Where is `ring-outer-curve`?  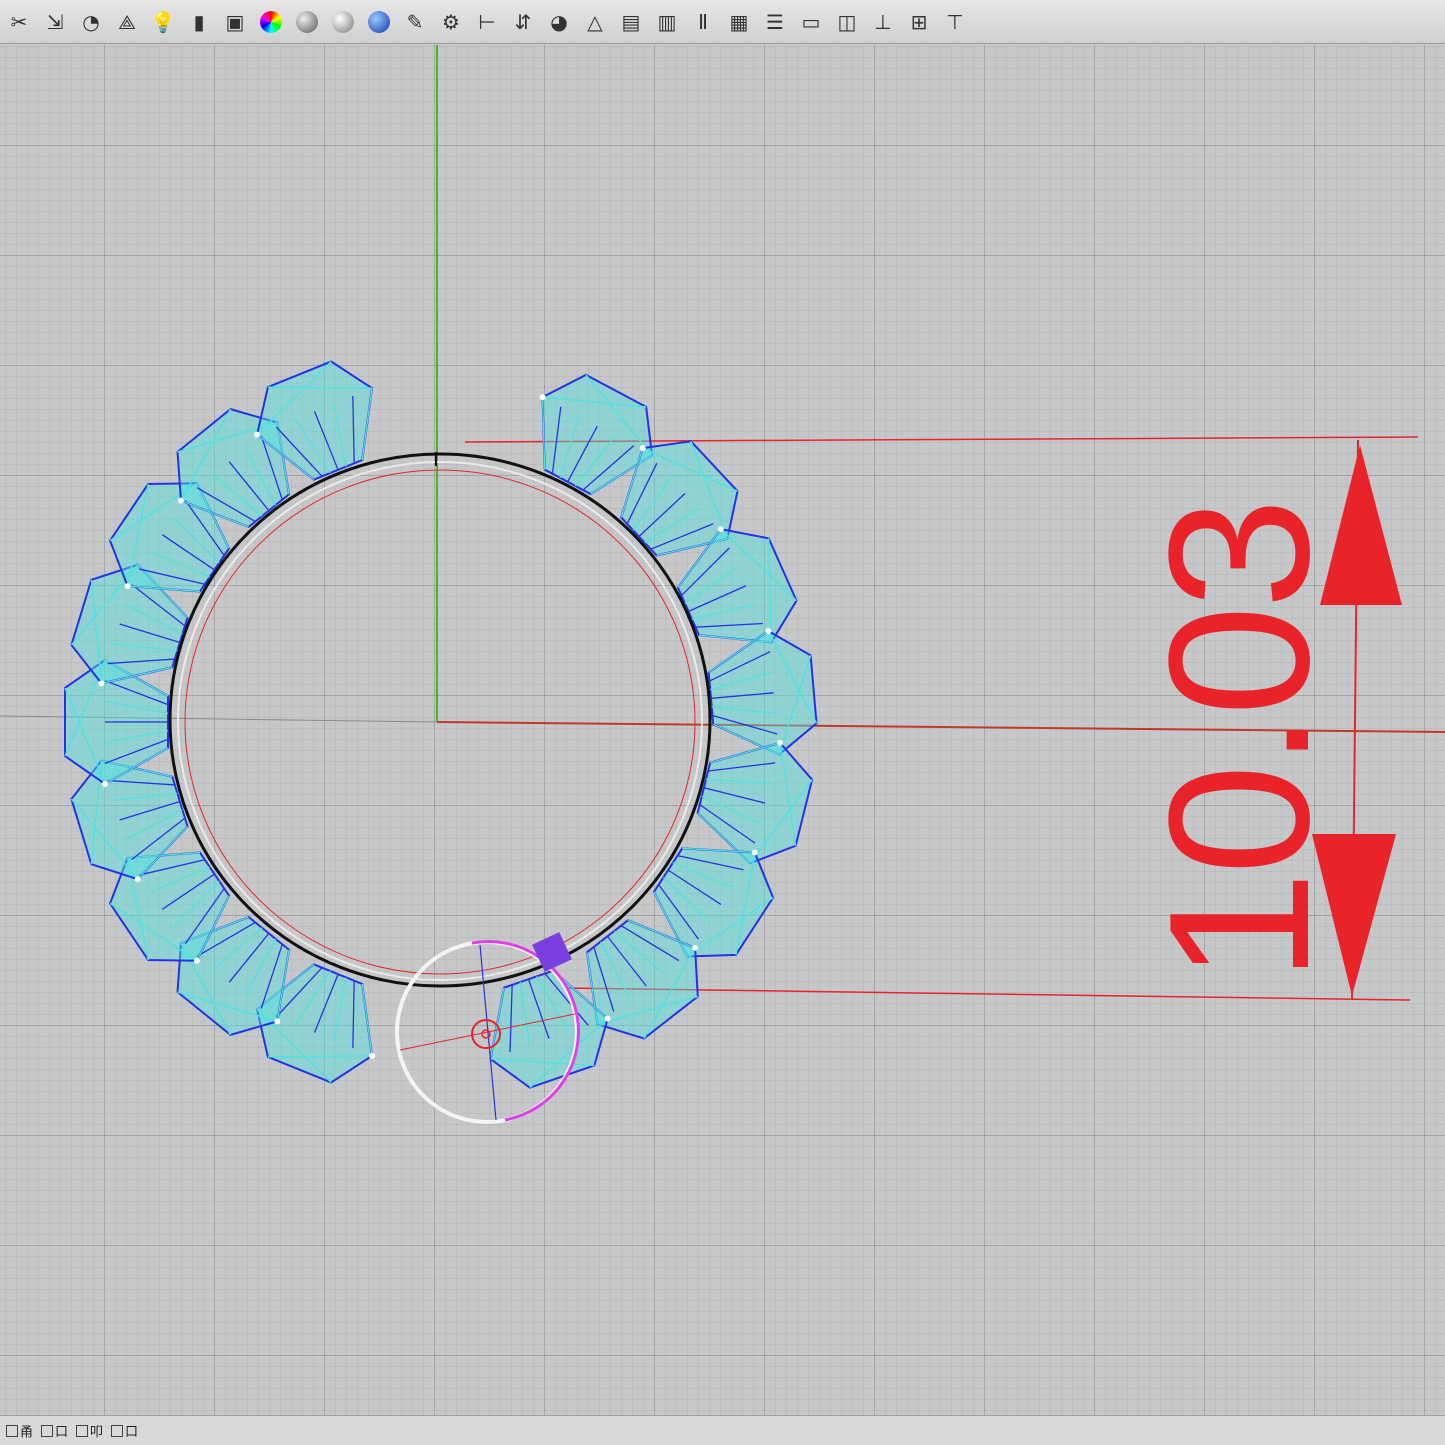
ring-outer-curve is located at coordinates (440, 720).